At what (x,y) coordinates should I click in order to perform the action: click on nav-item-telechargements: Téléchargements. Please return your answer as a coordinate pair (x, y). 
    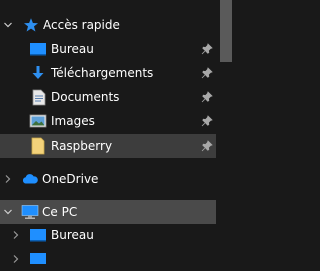
    Looking at the image, I should click on (108, 73).